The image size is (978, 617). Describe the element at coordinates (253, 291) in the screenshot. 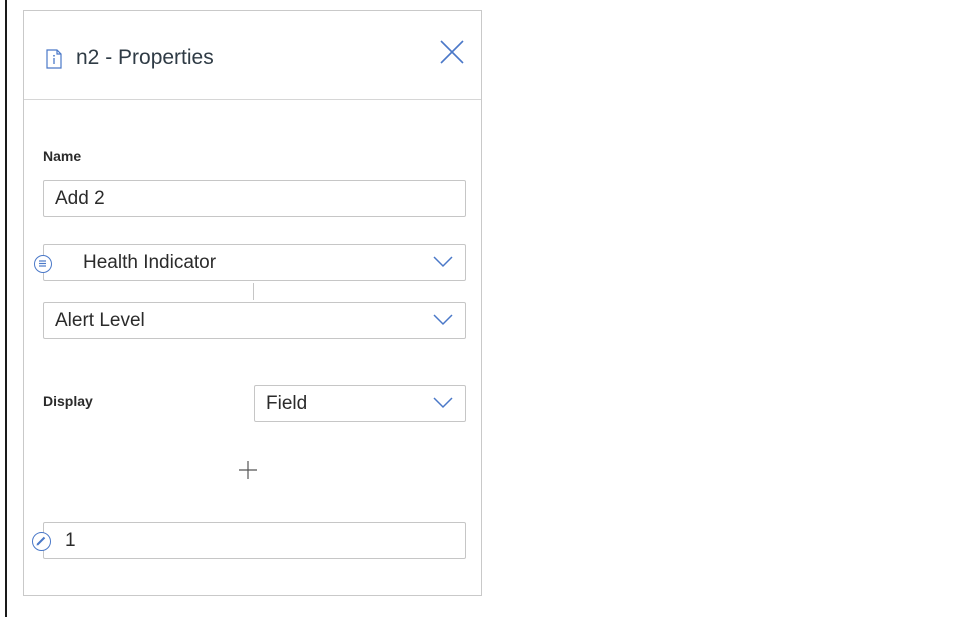

I see `selector-connector` at that location.